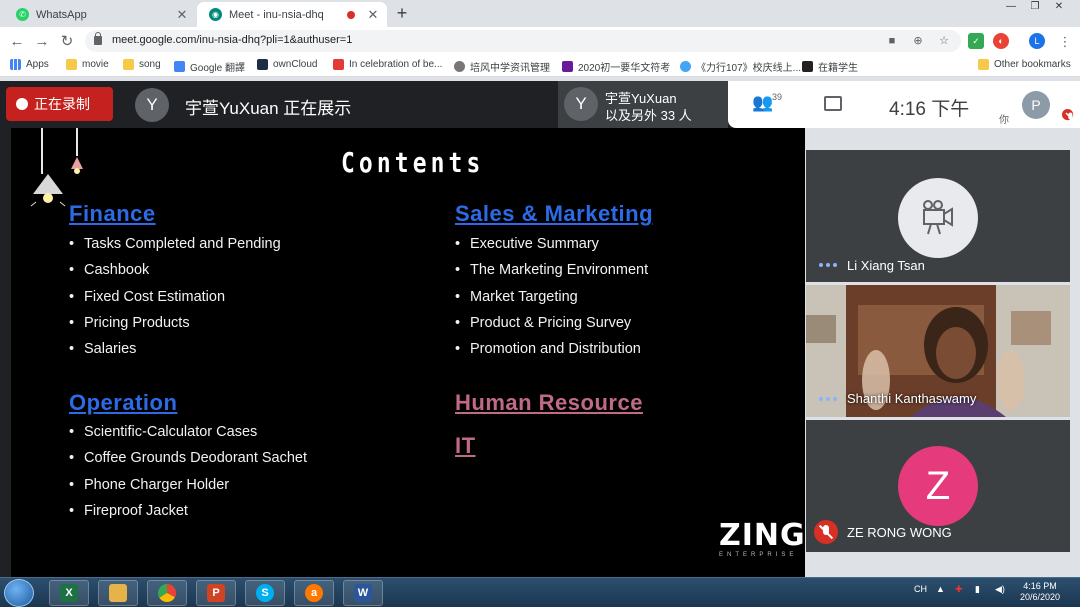  What do you see at coordinates (179, 66) in the screenshot?
I see `google-translate-icon` at bounding box center [179, 66].